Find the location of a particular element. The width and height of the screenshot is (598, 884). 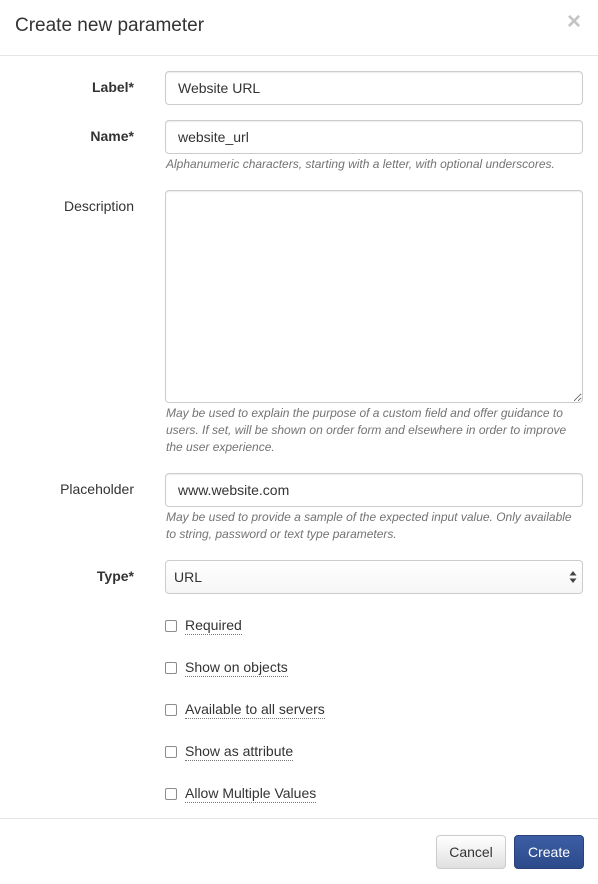

available-to-all-servers-label: Available to all servers is located at coordinates (255, 710).